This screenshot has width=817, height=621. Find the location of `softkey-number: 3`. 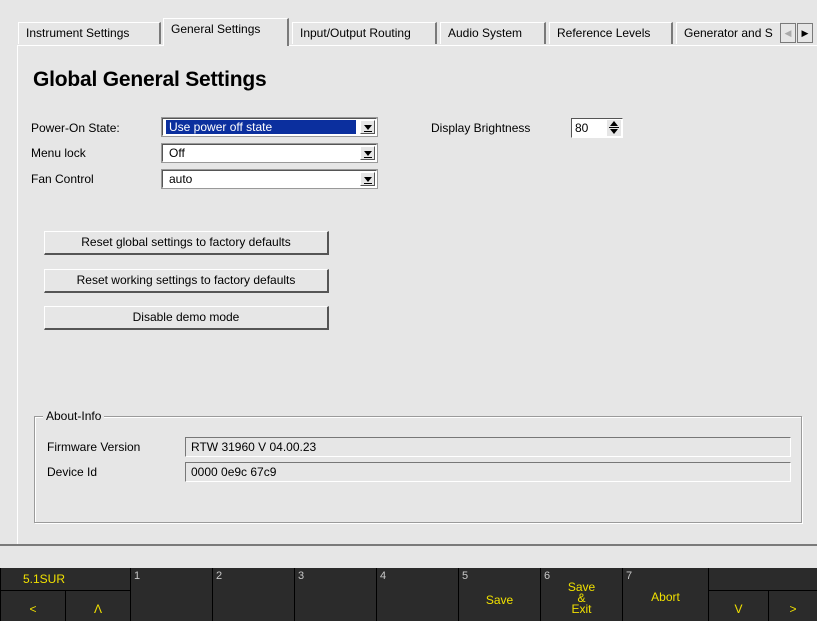

softkey-number: 3 is located at coordinates (301, 576).